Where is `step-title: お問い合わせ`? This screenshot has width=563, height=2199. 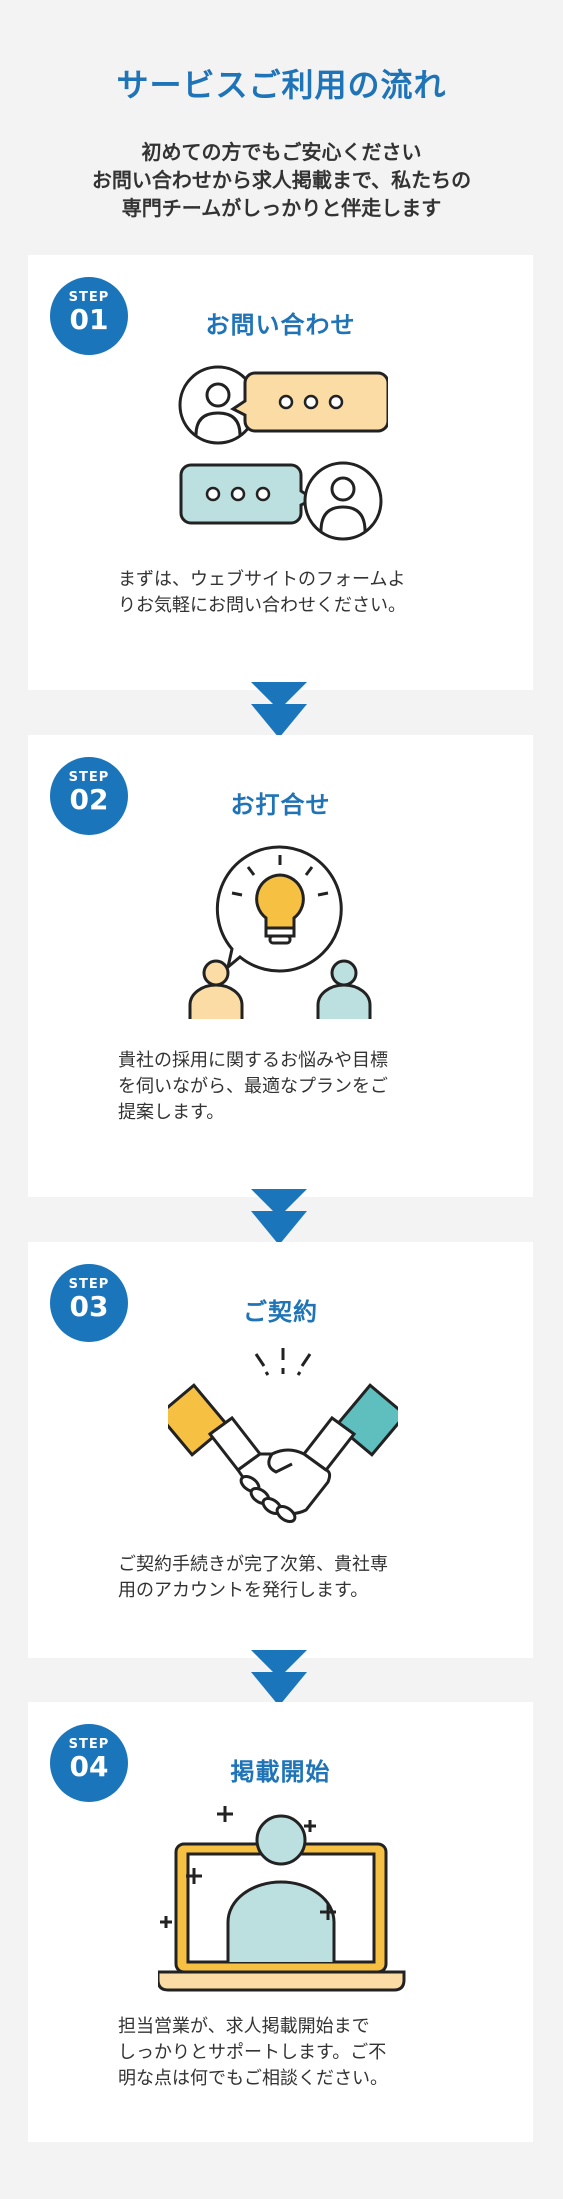 step-title: お問い合わせ is located at coordinates (280, 325).